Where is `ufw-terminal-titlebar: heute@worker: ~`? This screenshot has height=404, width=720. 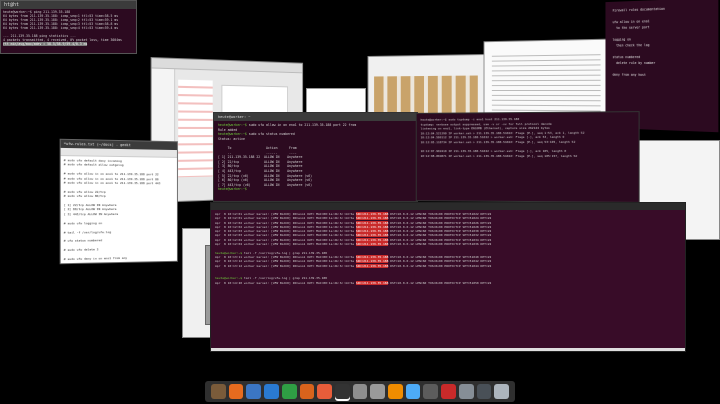 ufw-terminal-titlebar: heute@worker: ~ is located at coordinates (315, 117).